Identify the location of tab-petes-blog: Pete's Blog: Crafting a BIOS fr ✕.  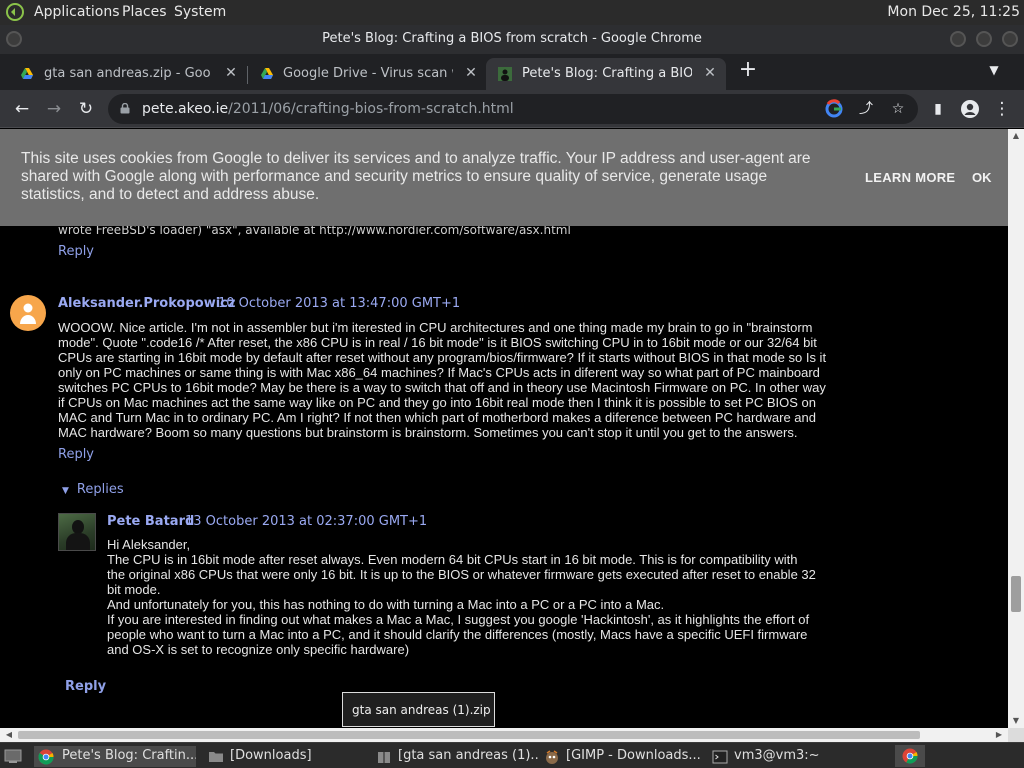
(606, 74).